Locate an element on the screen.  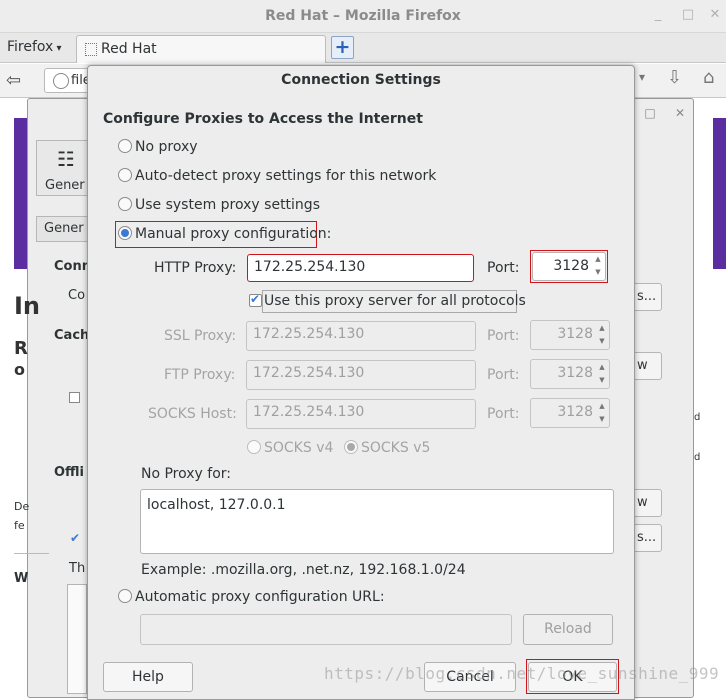
home-icon: ⌂ is located at coordinates (708, 77).